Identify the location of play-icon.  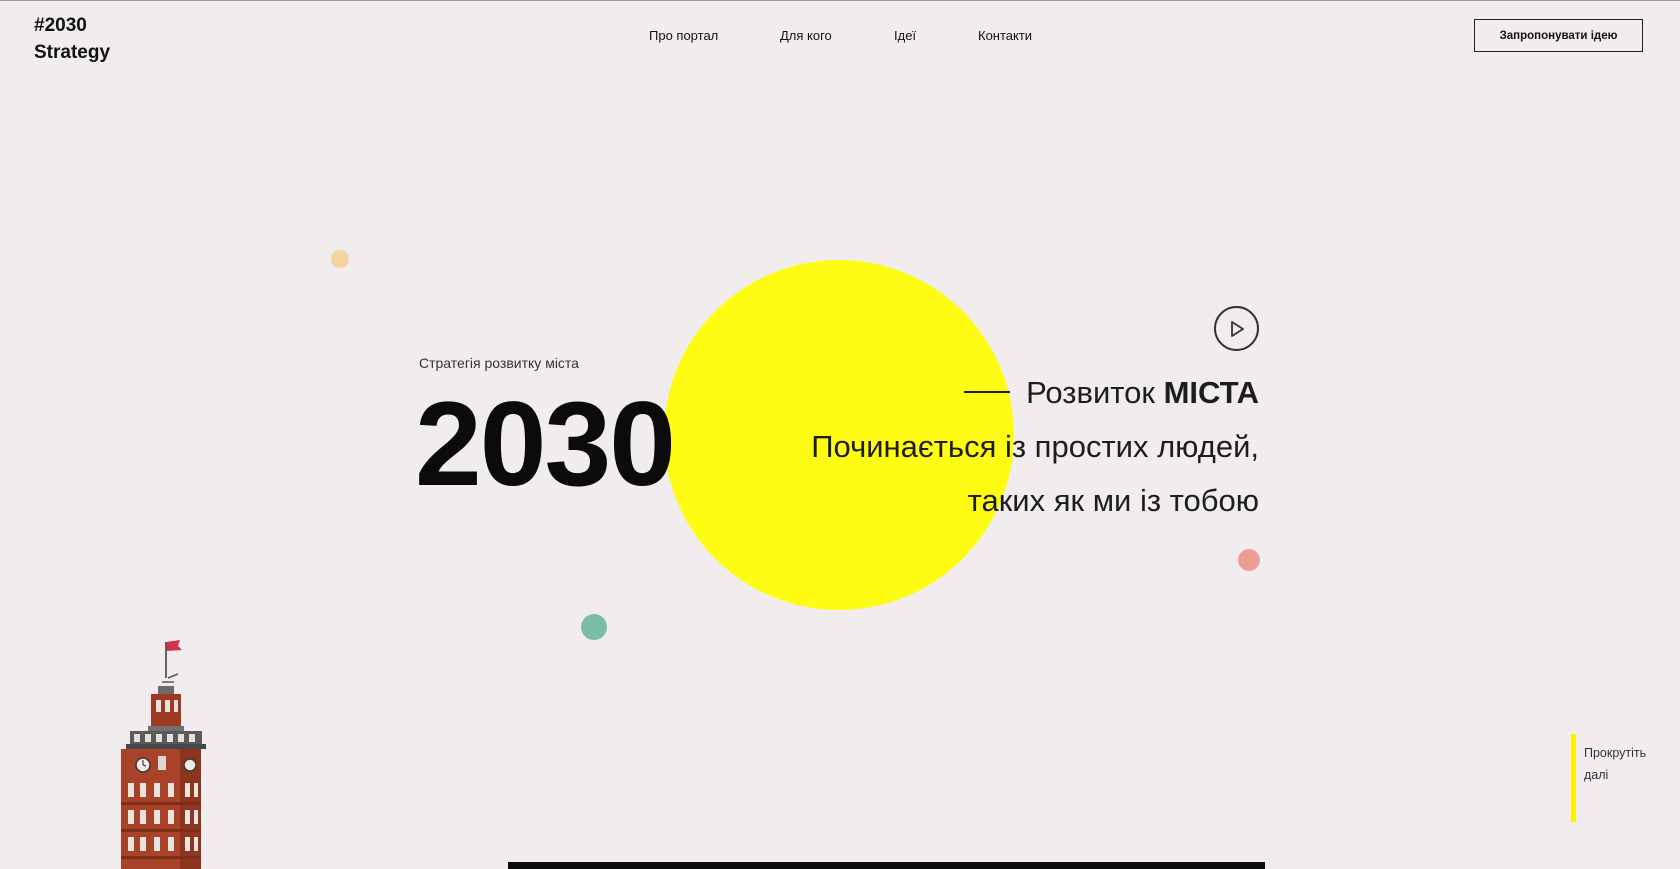
(1237, 328).